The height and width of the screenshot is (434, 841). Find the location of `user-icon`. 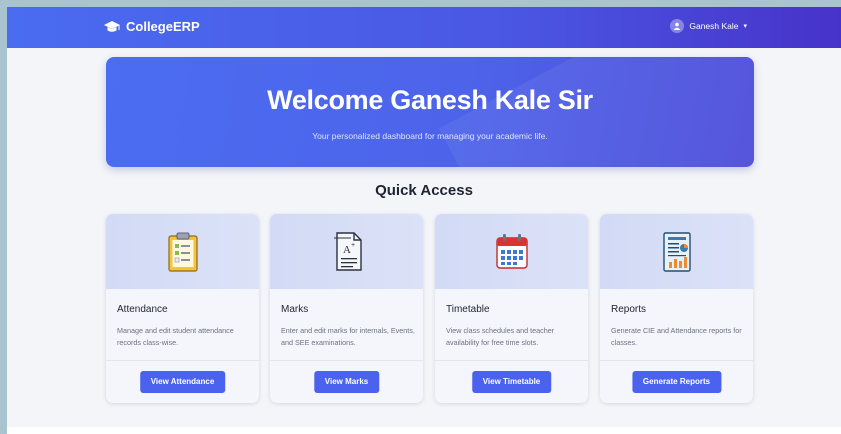

user-icon is located at coordinates (677, 26).